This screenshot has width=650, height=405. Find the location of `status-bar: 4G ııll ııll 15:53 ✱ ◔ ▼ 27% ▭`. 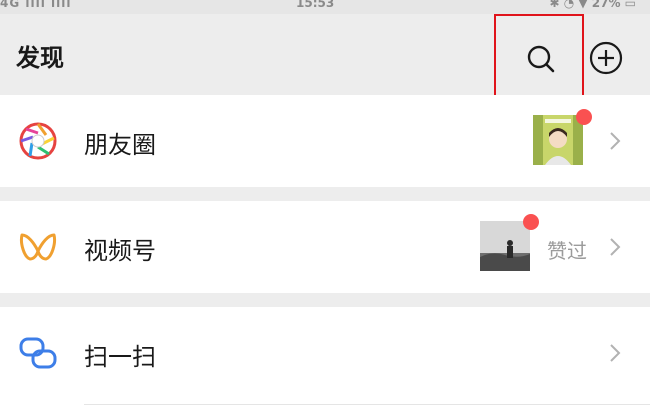

status-bar: 4G ııll ııll 15:53 ✱ ◔ ▼ 27% ▭ is located at coordinates (325, 7).